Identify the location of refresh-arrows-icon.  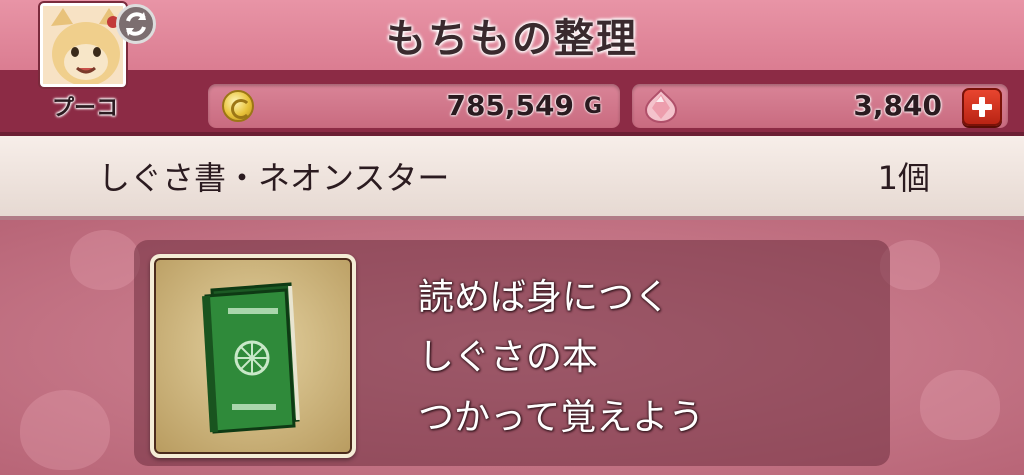
(136, 24).